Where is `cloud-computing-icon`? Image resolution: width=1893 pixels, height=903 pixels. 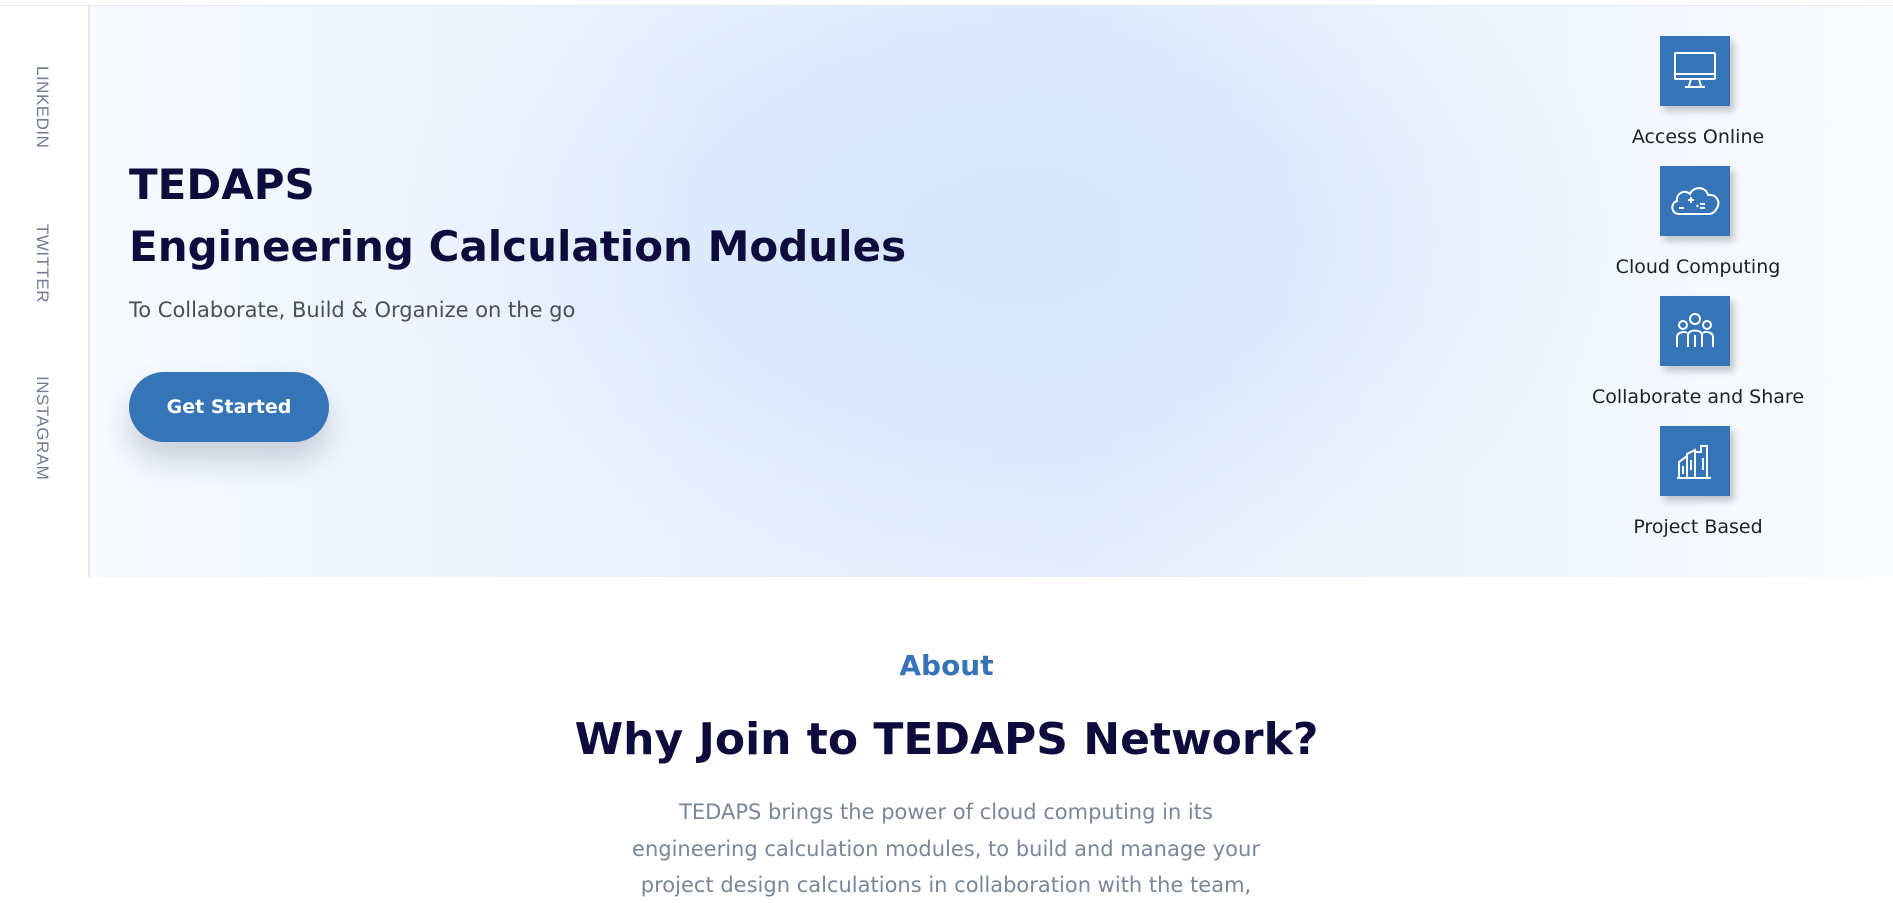 cloud-computing-icon is located at coordinates (1695, 201).